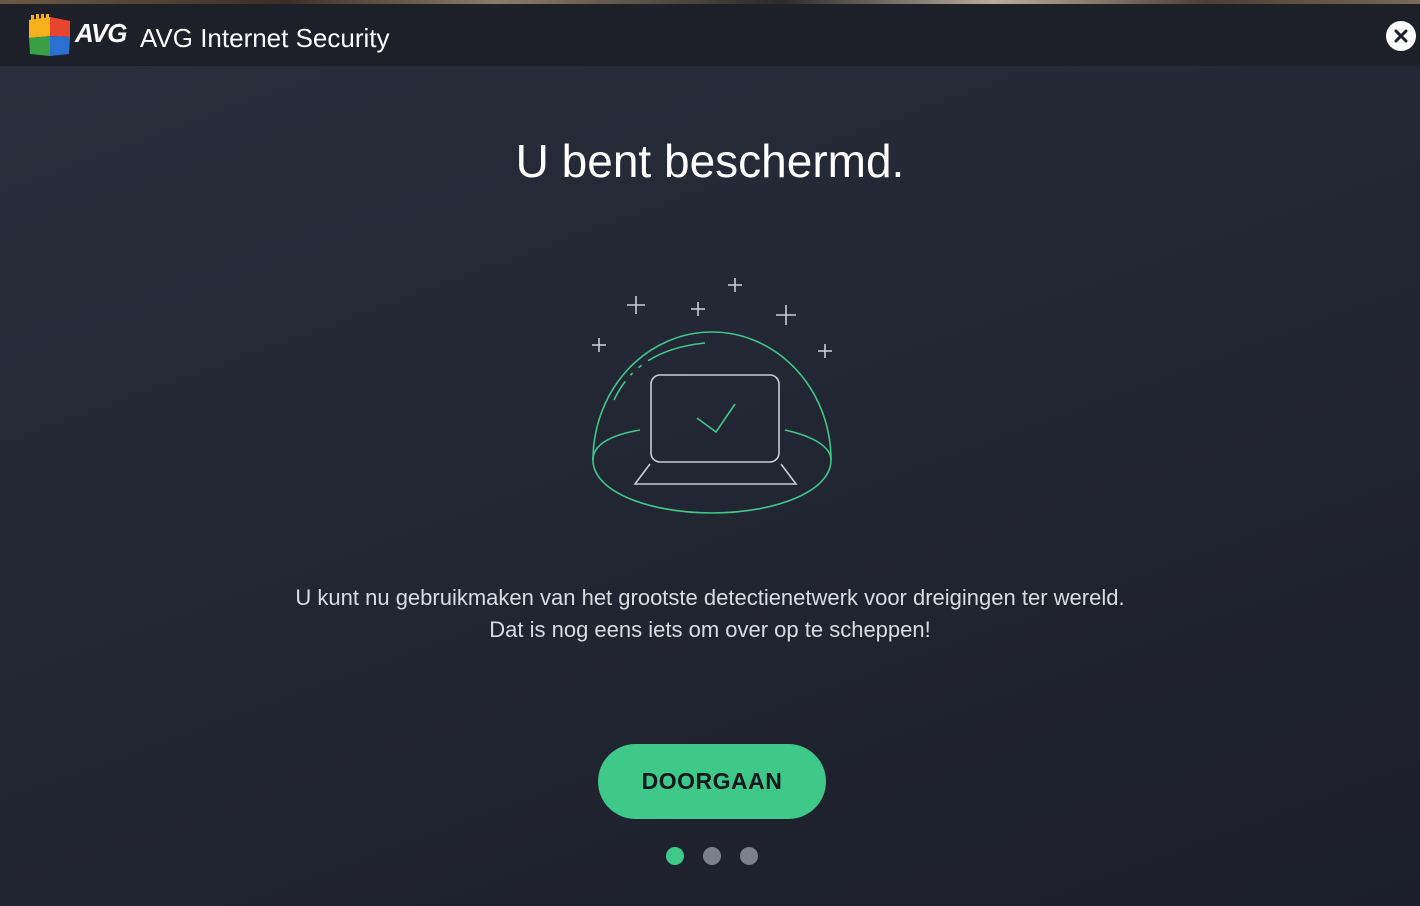  I want to click on close-icon, so click(1401, 36).